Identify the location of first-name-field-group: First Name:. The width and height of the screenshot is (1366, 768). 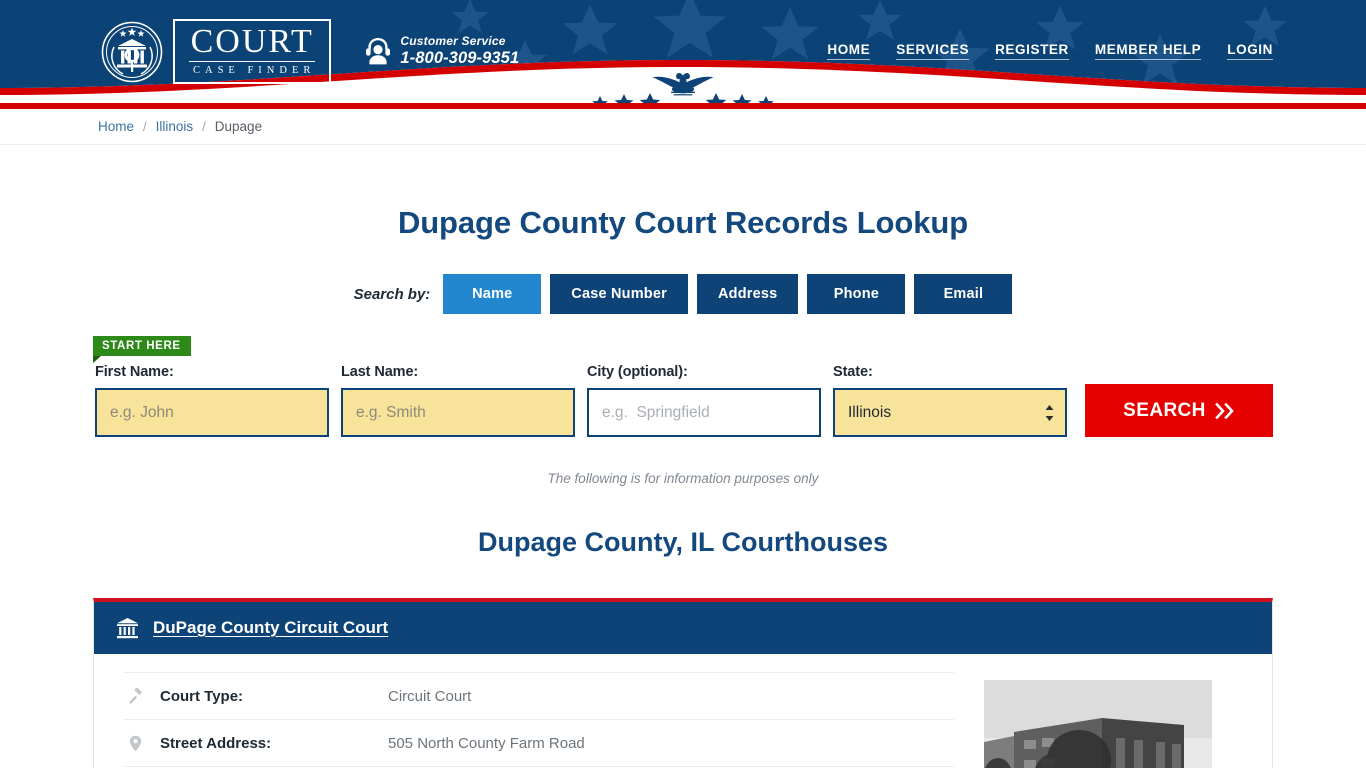
(212, 400).